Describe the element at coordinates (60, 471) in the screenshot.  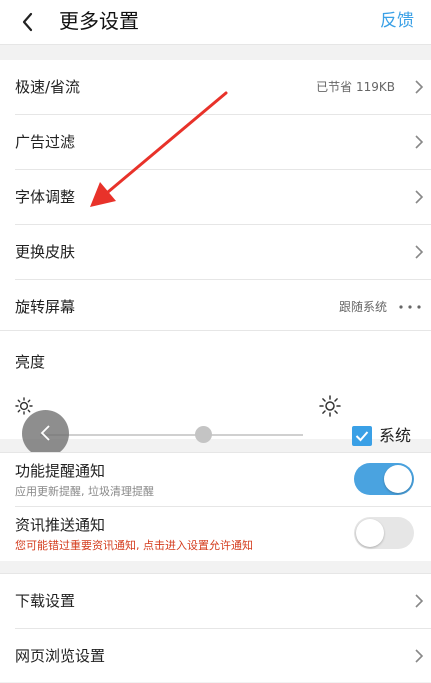
I see `notification-title: 功能提醒通知` at that location.